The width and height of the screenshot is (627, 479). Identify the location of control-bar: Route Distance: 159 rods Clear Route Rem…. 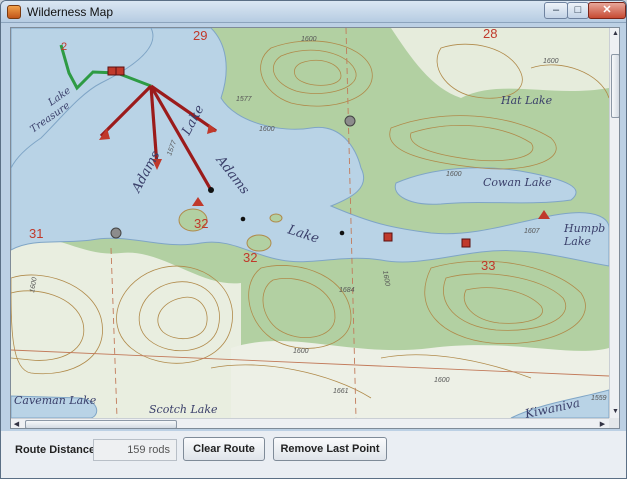
(313, 454).